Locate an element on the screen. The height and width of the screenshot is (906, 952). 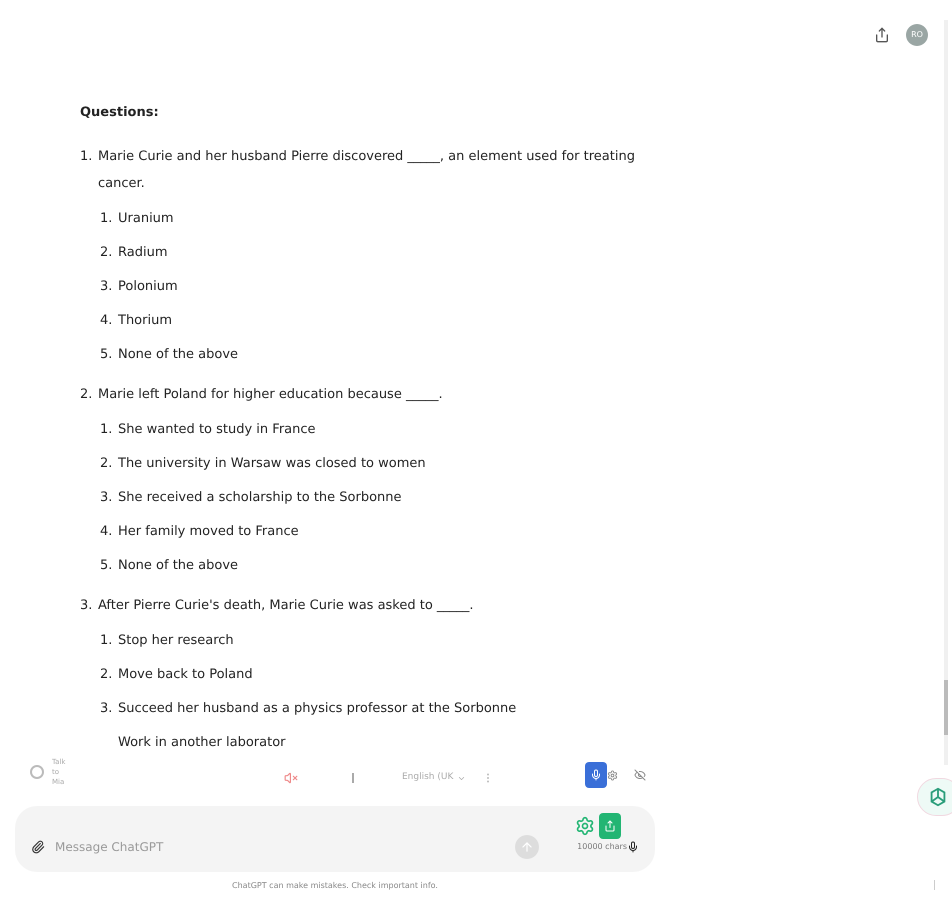
question-number: 2. is located at coordinates (87, 395).